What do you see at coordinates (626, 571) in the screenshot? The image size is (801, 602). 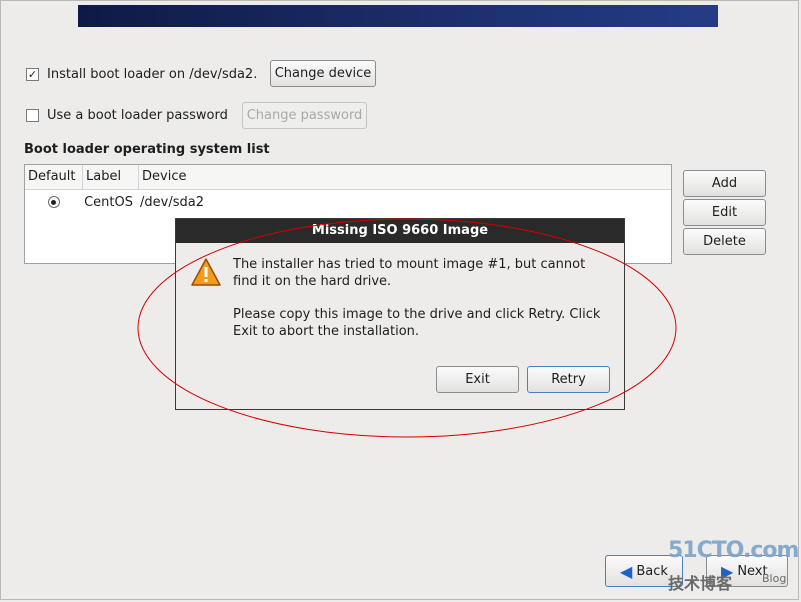 I see `back-arrow-icon: ◀` at bounding box center [626, 571].